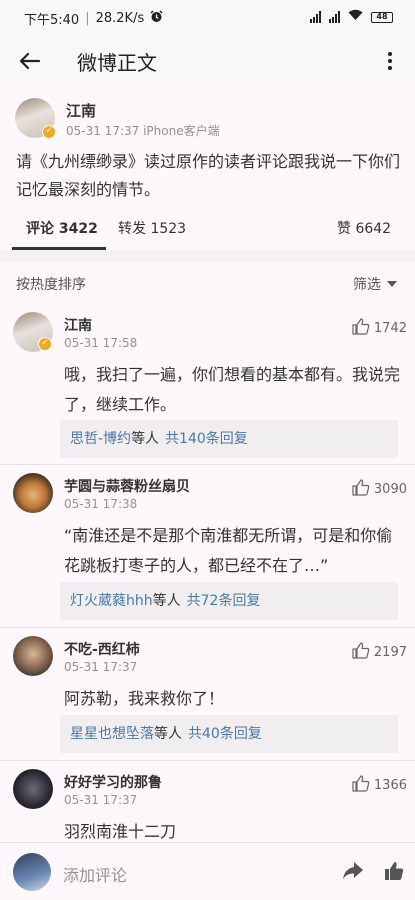 Image resolution: width=415 pixels, height=900 pixels. I want to click on network-speed: 28.2K/s, so click(120, 18).